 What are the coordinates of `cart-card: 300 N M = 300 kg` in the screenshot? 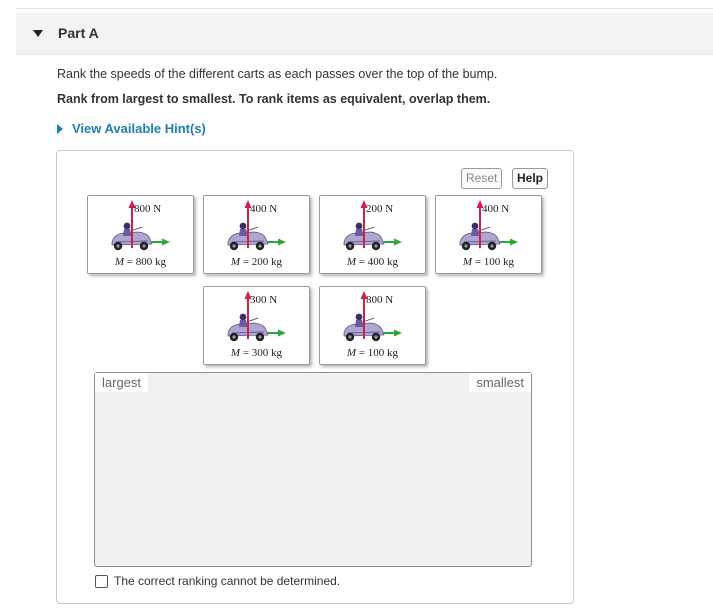 It's located at (256, 325).